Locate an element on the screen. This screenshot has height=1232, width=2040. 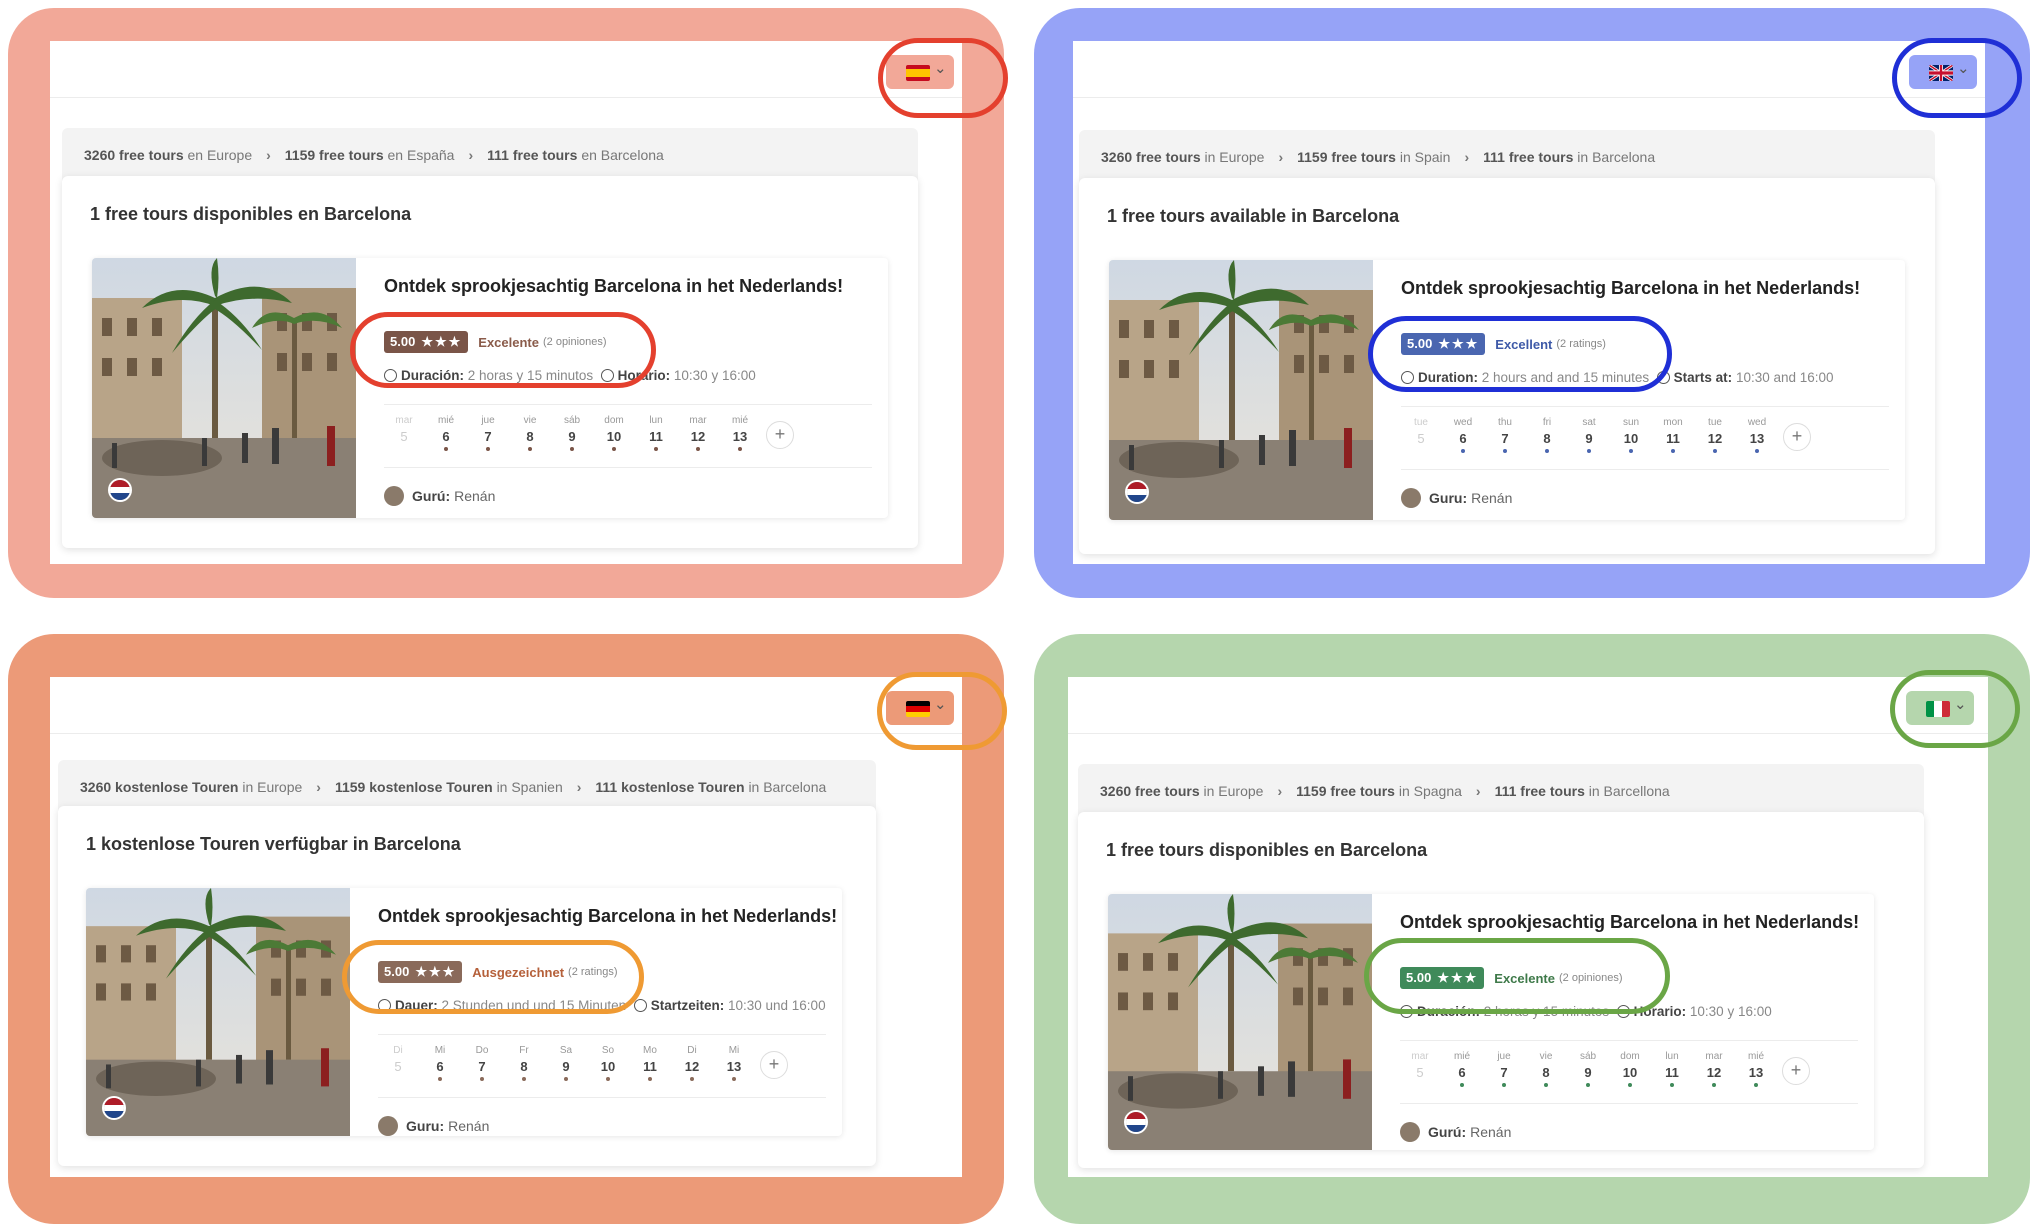
calendar-day: sun 10 is located at coordinates (1631, 435).